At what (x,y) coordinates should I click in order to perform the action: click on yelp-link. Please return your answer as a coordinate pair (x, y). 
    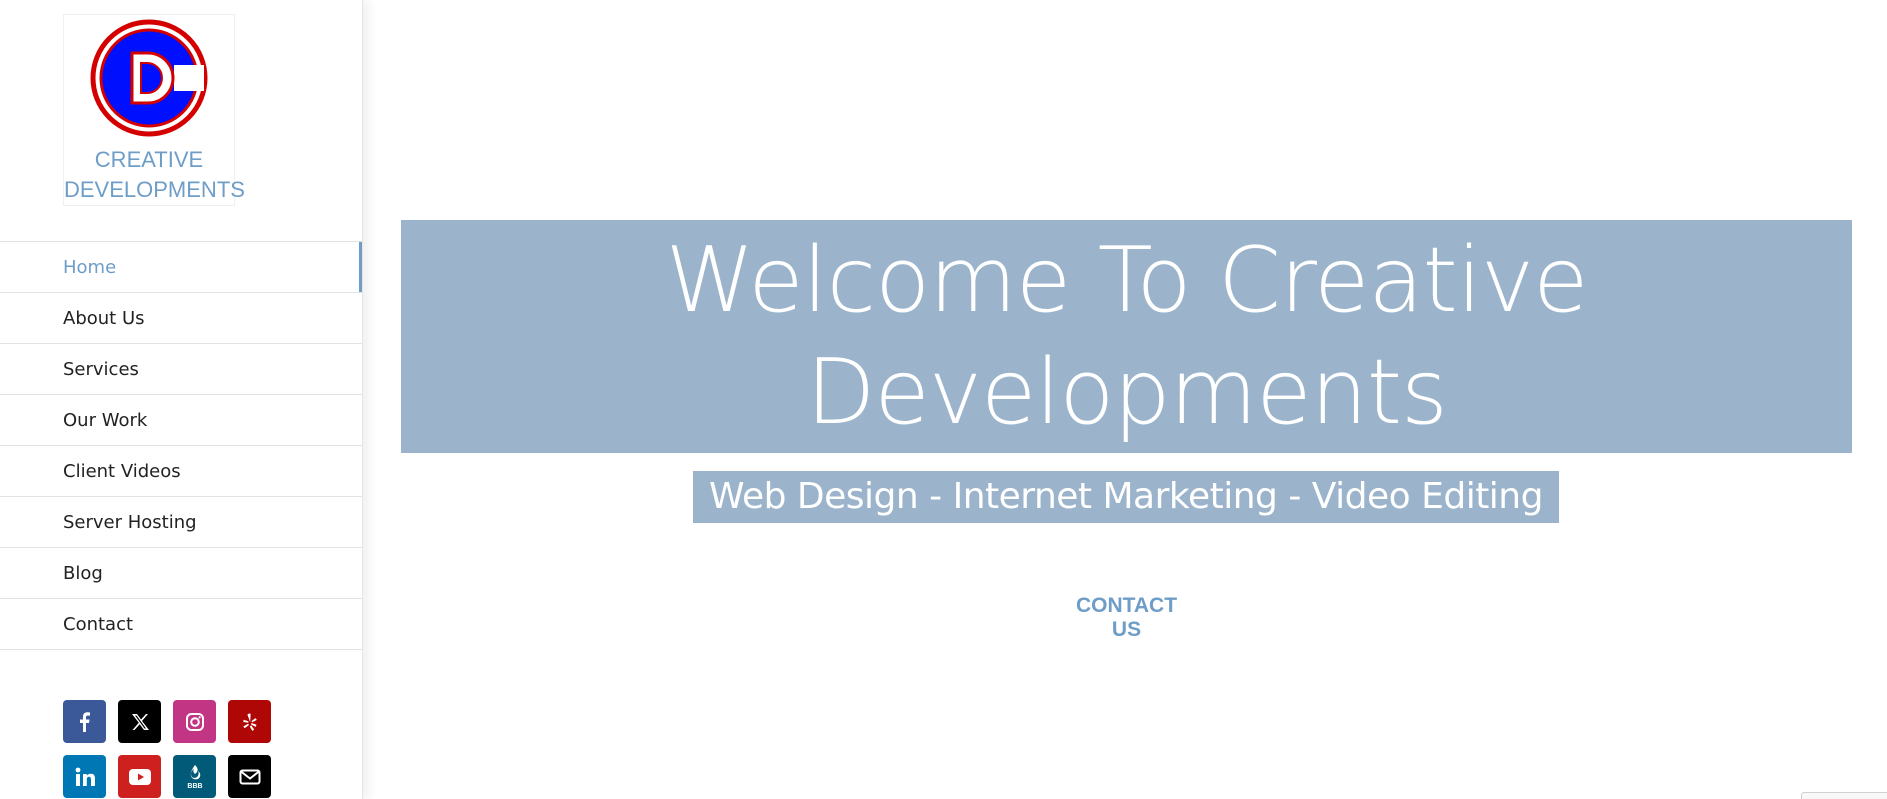
    Looking at the image, I should click on (249, 721).